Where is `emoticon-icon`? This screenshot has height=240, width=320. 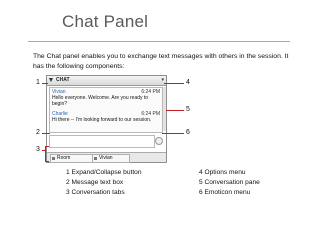
emoticon-icon is located at coordinates (159, 141).